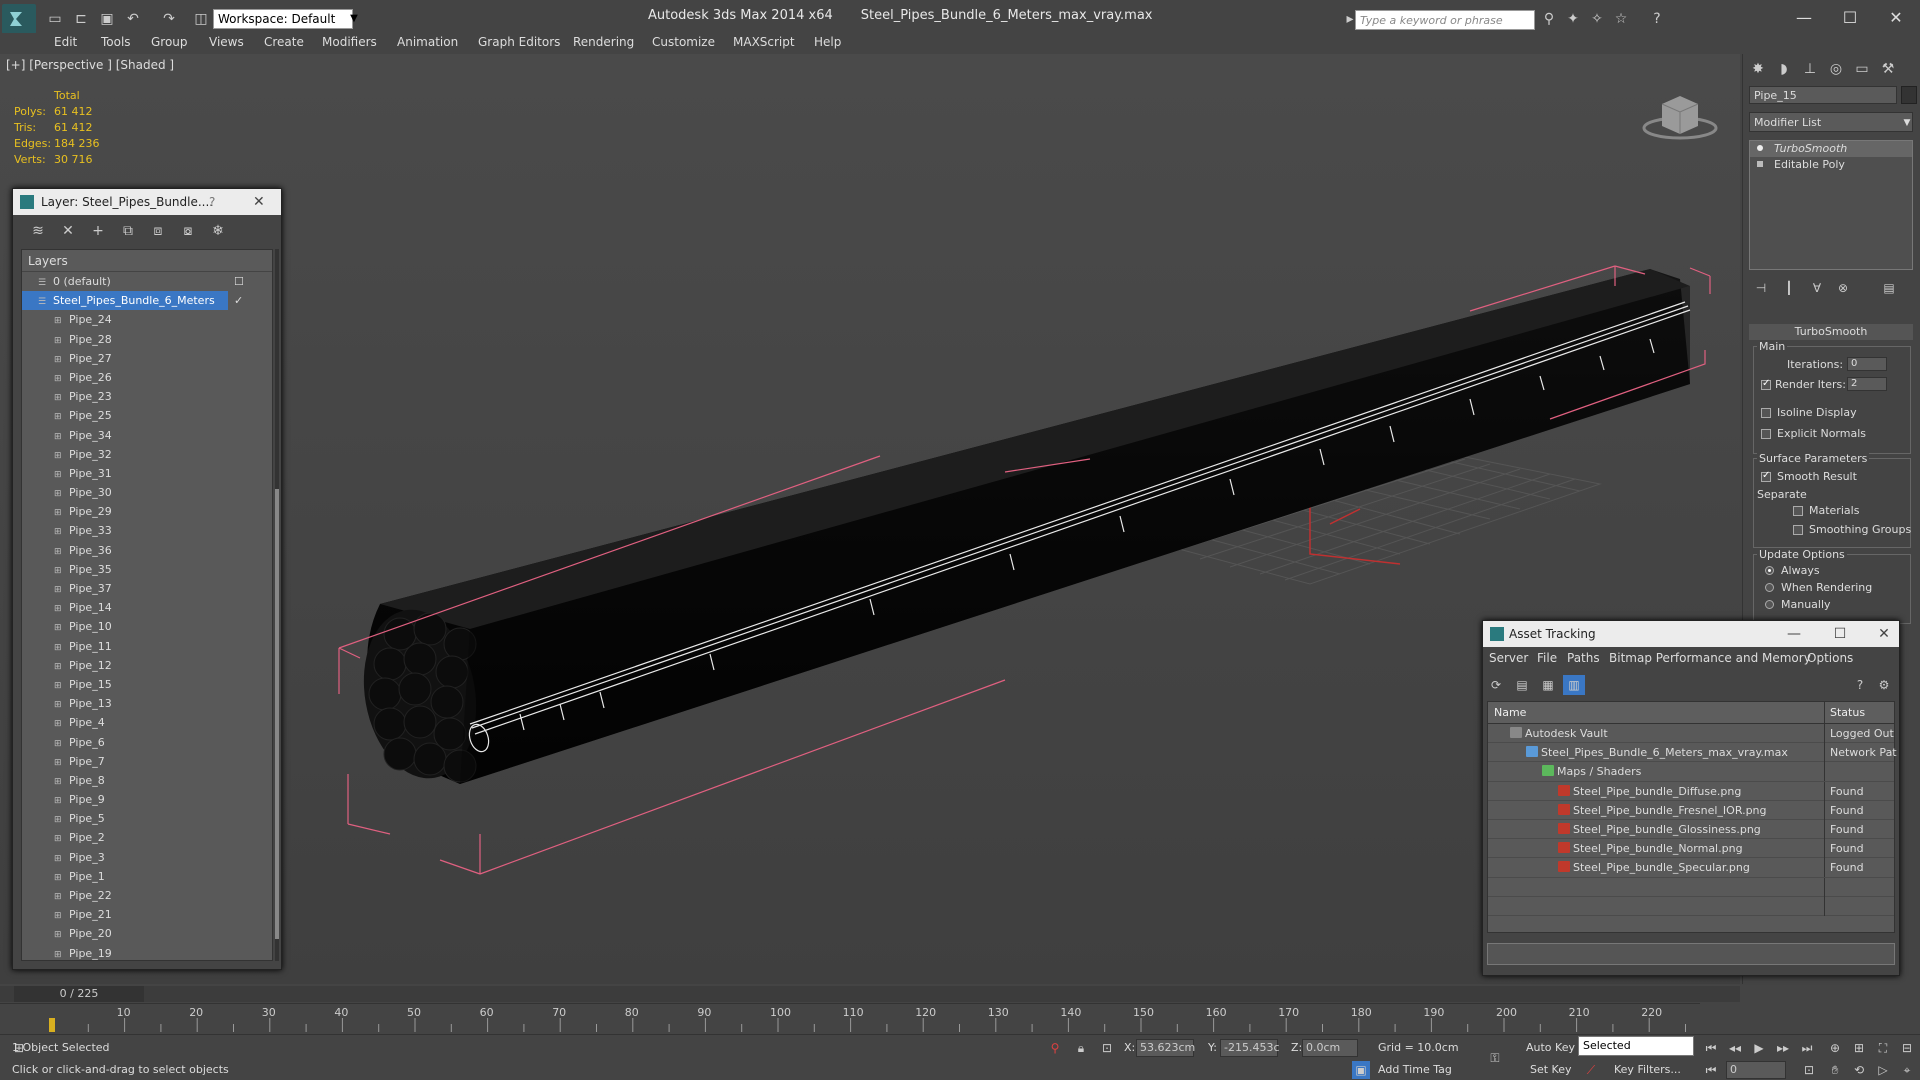 The height and width of the screenshot is (1080, 1920). What do you see at coordinates (1691, 791) in the screenshot?
I see `asset-row: Steel_Pipe_bundle_Diffuse.png Found` at bounding box center [1691, 791].